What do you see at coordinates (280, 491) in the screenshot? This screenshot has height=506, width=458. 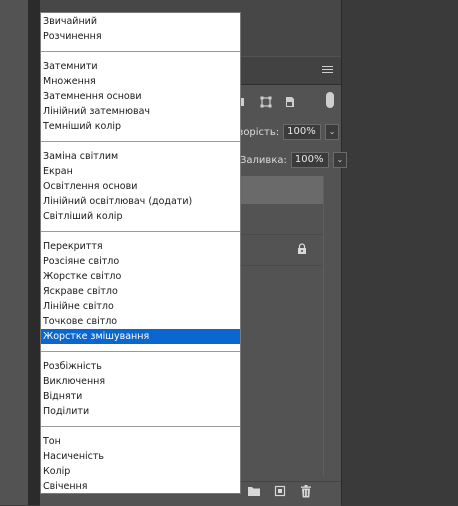 I see `new-layer-icon` at bounding box center [280, 491].